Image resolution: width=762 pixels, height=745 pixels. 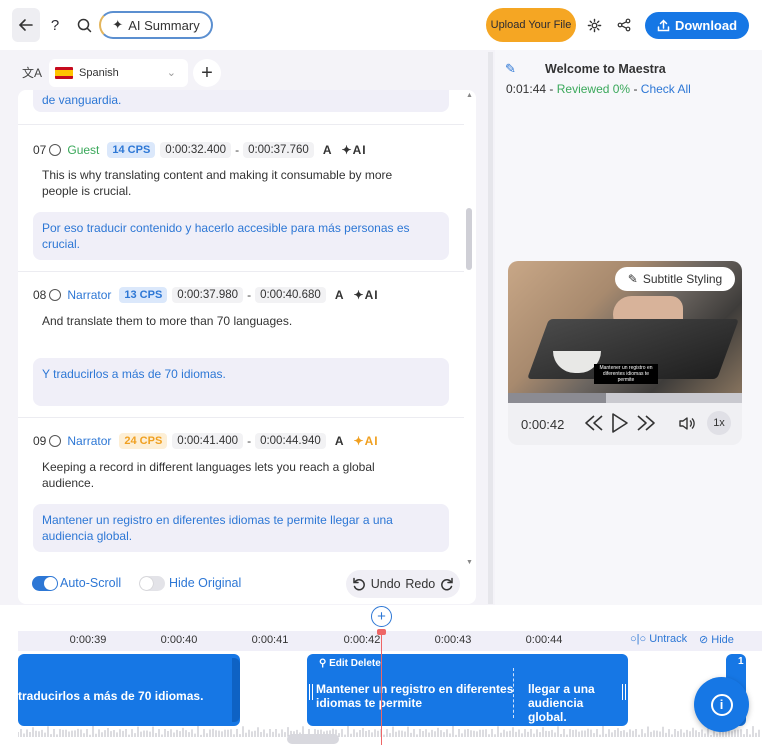 I want to click on end-time: 0:00:37.760, so click(x=278, y=150).